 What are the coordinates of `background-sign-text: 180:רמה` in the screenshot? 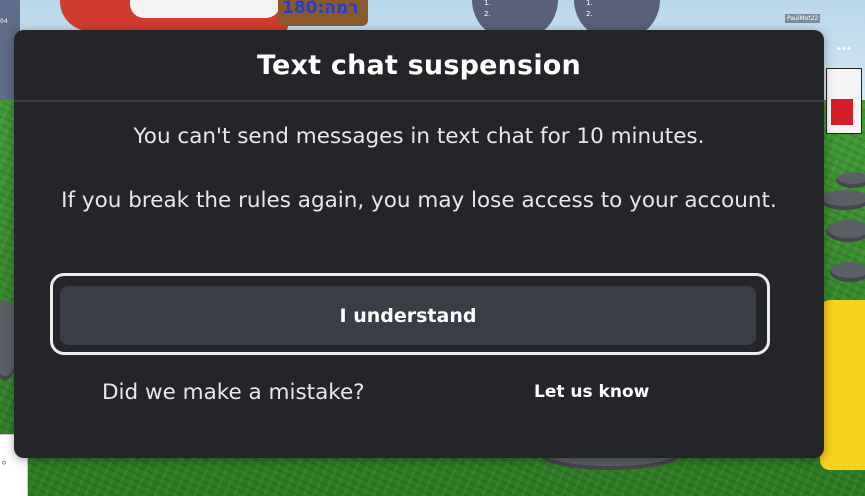 It's located at (320, 9).